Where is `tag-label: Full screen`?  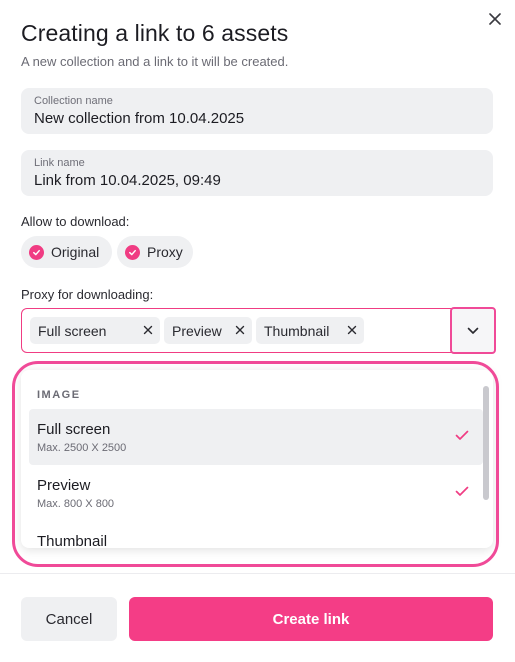 tag-label: Full screen is located at coordinates (72, 330).